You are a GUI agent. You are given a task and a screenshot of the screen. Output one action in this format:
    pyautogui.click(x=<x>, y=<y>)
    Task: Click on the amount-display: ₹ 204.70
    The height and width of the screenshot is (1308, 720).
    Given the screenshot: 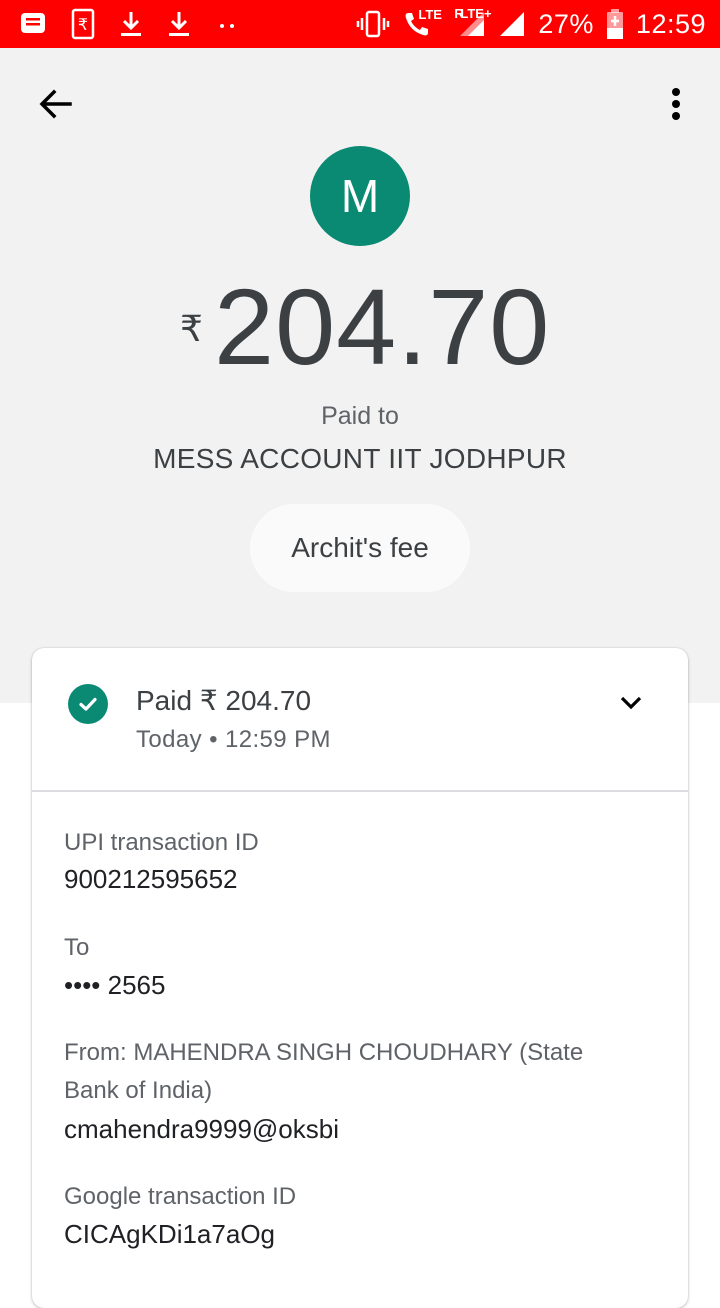 What is the action you would take?
    pyautogui.click(x=360, y=327)
    